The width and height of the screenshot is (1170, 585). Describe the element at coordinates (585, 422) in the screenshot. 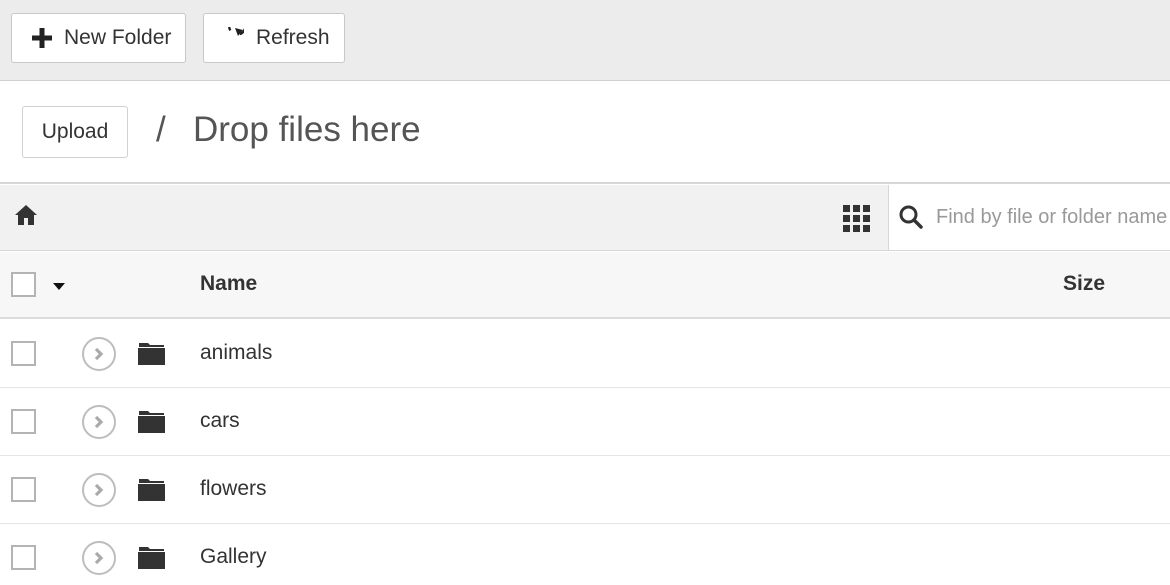

I see `table-row: cars` at that location.